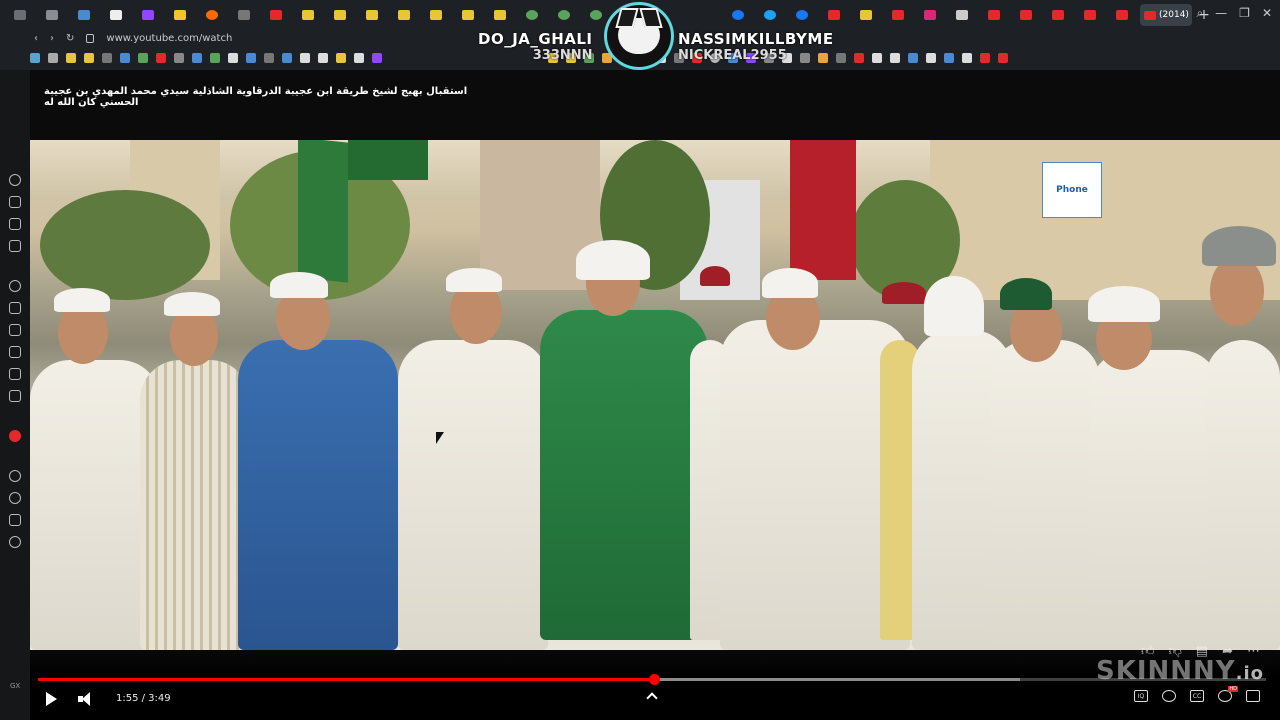 This screenshot has height=720, width=1280. I want to click on progress-scrubber, so click(655, 679).